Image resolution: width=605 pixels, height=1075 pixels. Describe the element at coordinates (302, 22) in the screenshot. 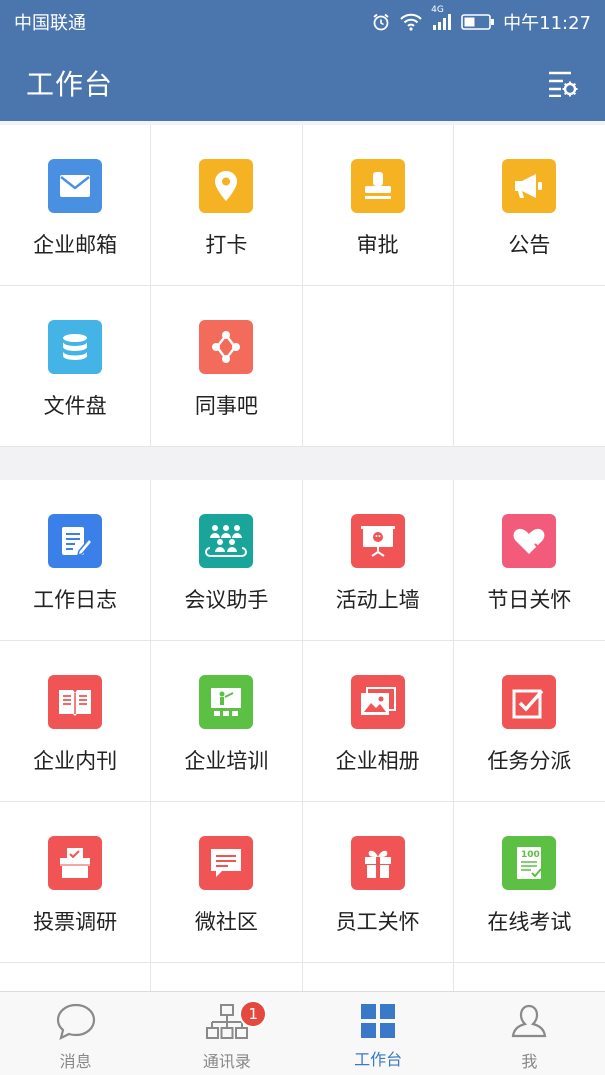

I see `status-bar: 中国联通 4G 中午11:27` at that location.